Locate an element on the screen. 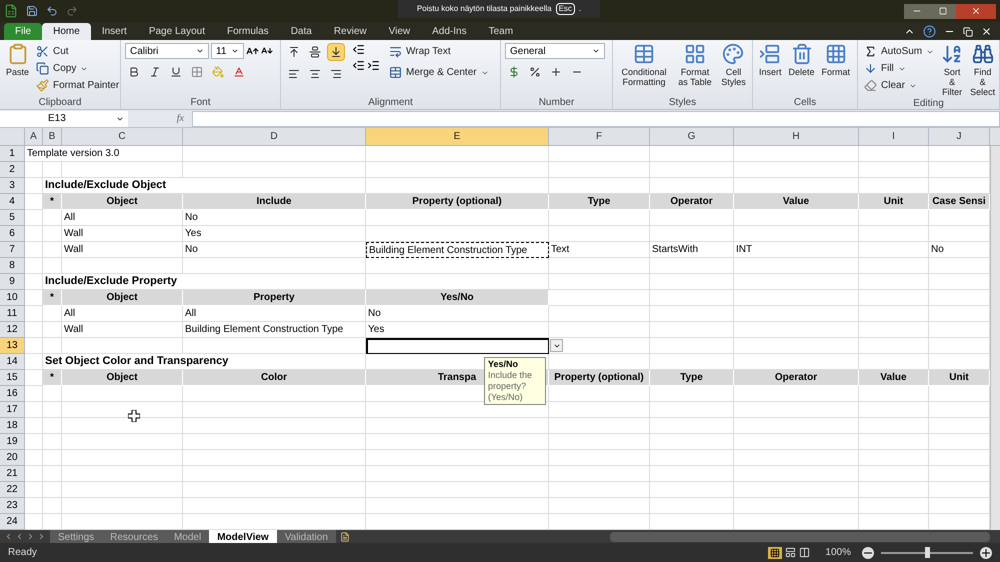  redo-icon is located at coordinates (72, 11).